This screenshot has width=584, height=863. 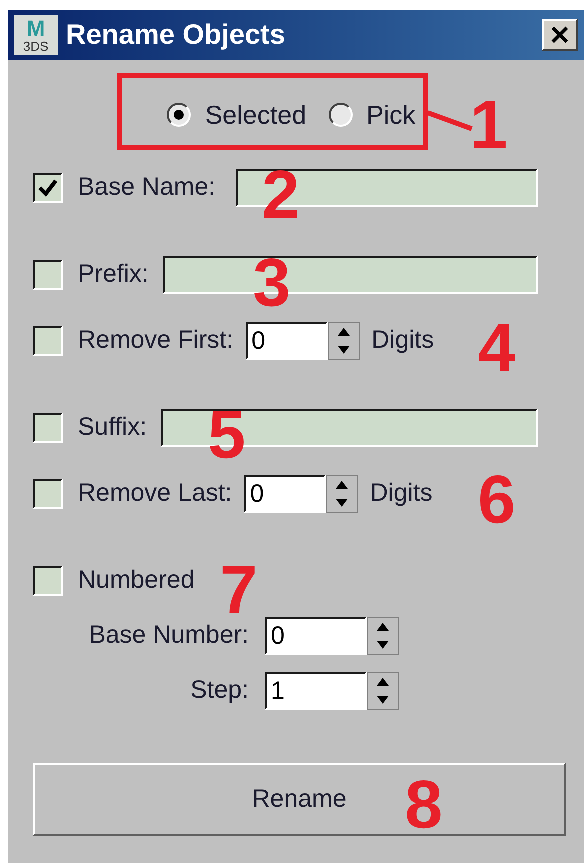 I want to click on close-icon, so click(x=560, y=35).